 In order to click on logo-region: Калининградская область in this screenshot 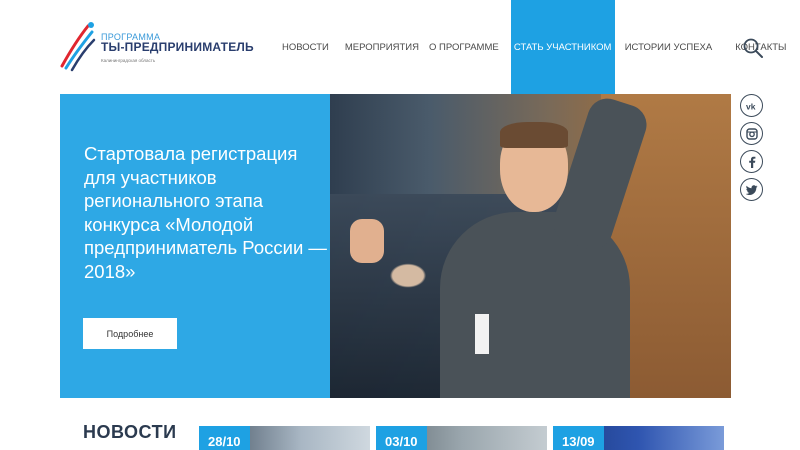, I will do `click(128, 60)`.